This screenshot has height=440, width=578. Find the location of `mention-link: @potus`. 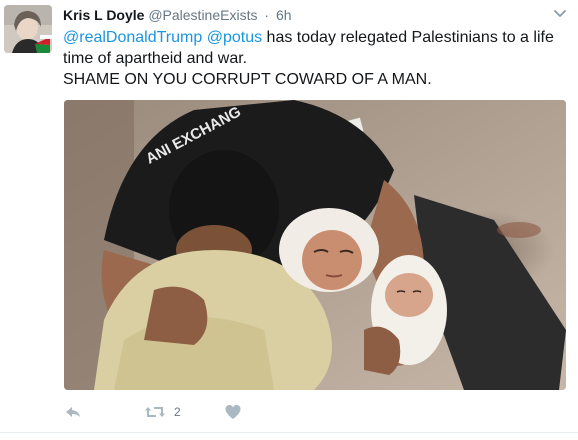

mention-link: @potus is located at coordinates (234, 37).